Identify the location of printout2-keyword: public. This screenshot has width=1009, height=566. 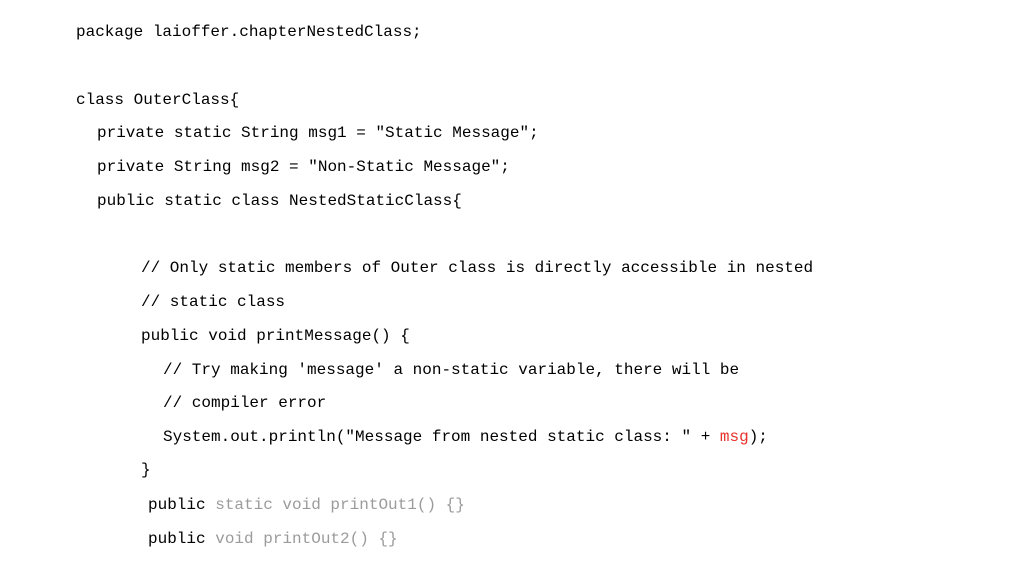
(177, 539).